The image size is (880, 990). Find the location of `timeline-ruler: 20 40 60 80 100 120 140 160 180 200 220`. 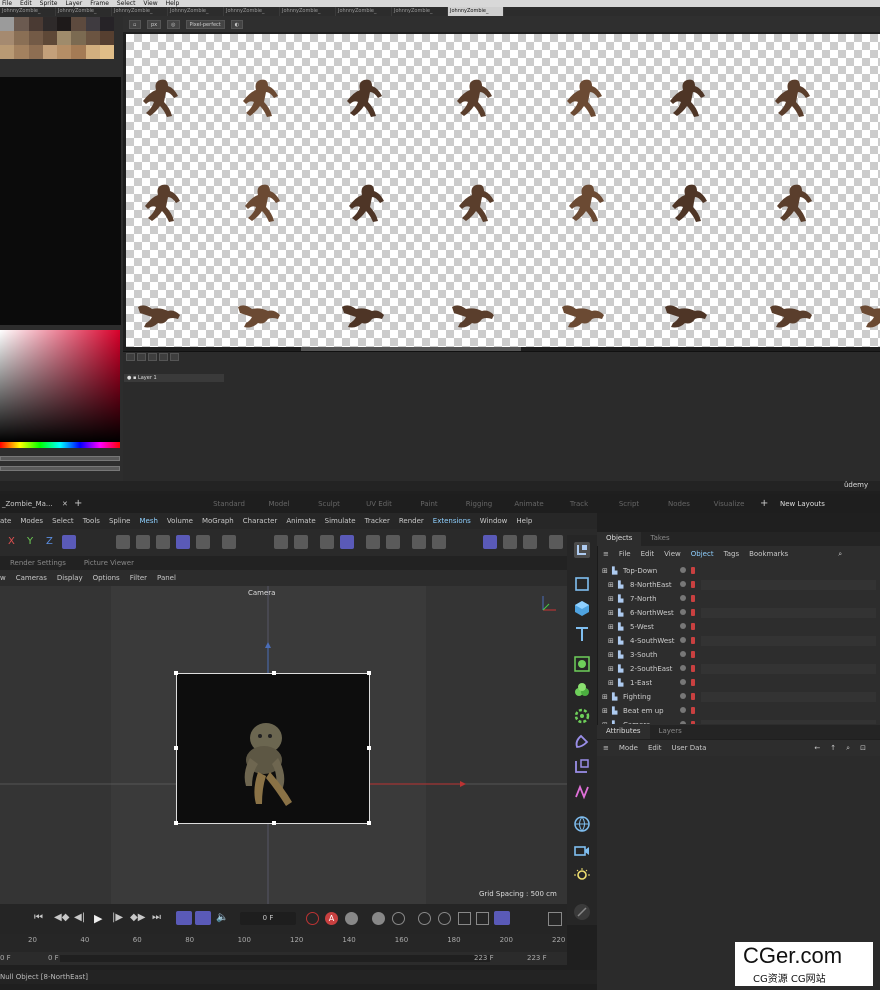

timeline-ruler: 20 40 60 80 100 120 140 160 180 200 220 is located at coordinates (283, 943).